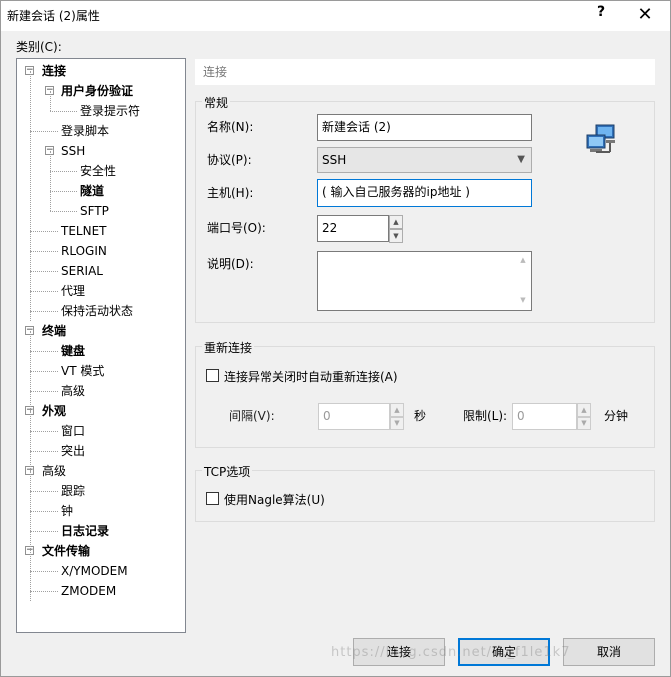  Describe the element at coordinates (92, 191) in the screenshot. I see `tree-item: 隧道` at that location.